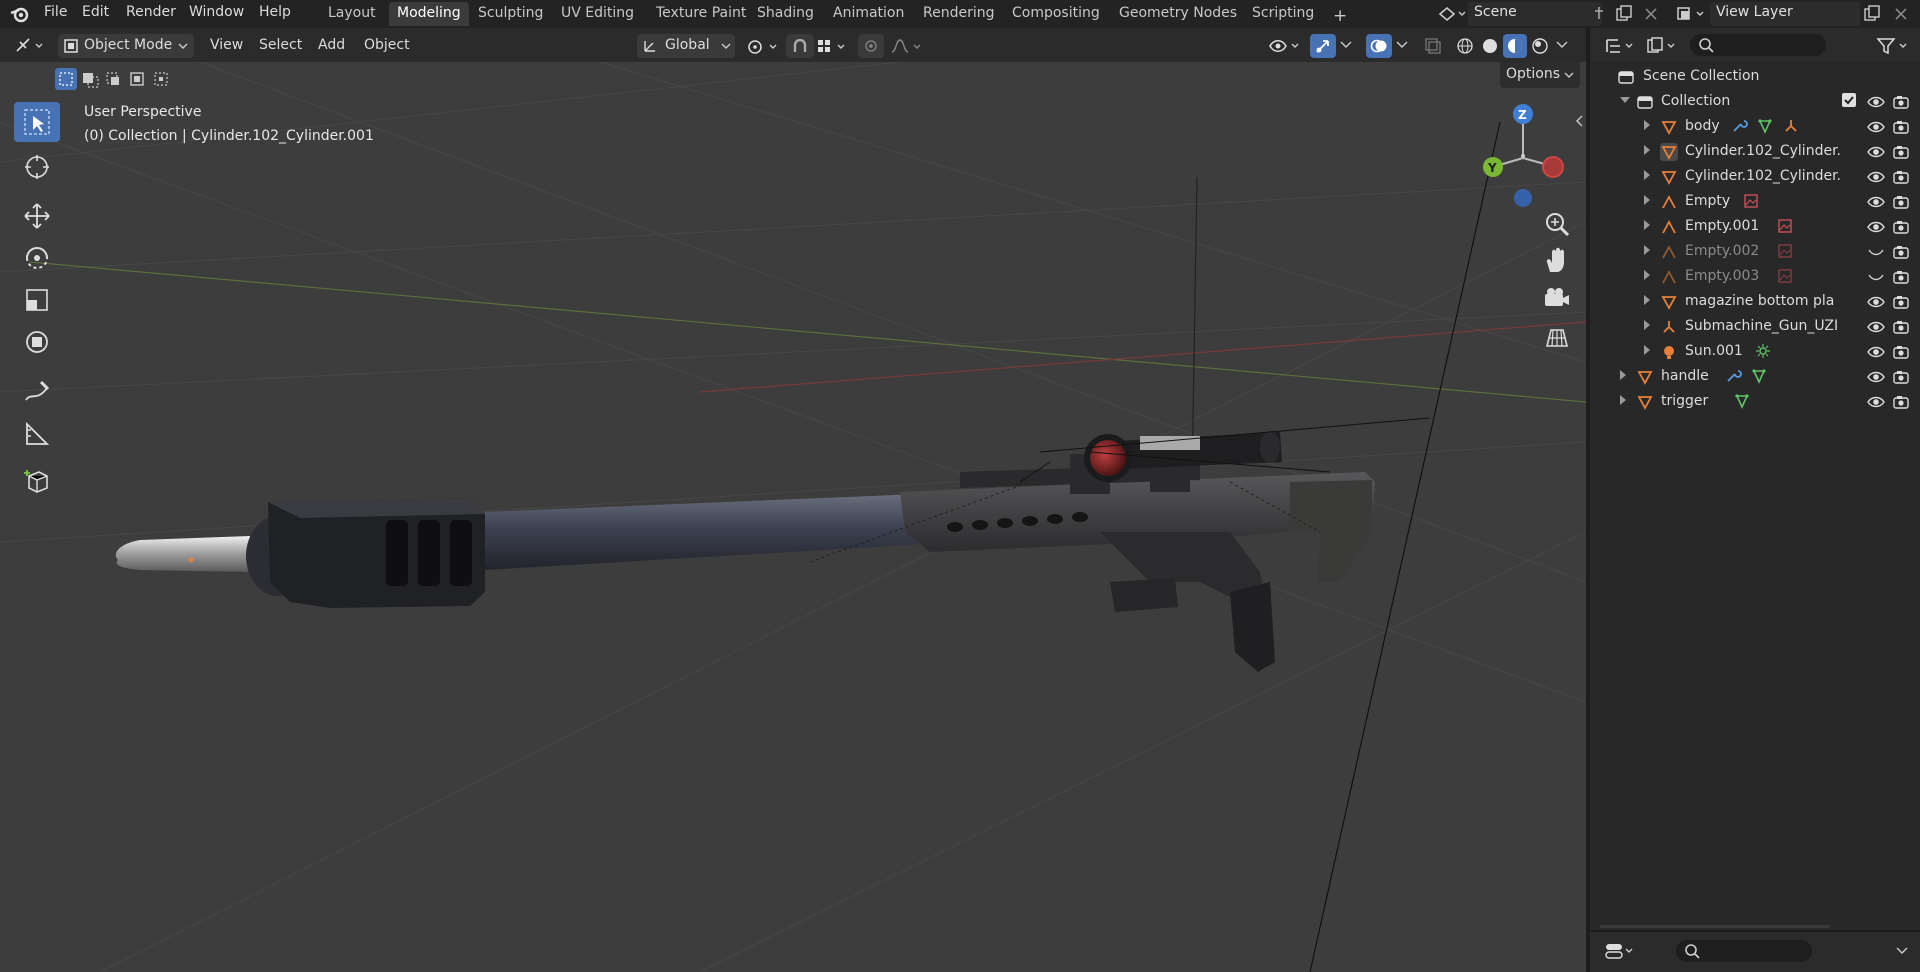 The image size is (1920, 972). I want to click on overlays-toggle, so click(1379, 46).